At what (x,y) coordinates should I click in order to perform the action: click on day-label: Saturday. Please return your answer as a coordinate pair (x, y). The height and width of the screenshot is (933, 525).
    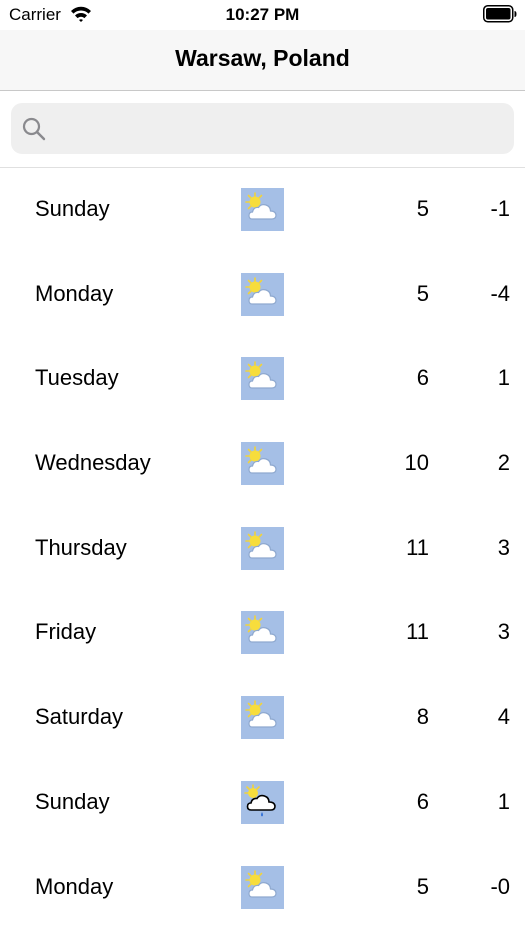
    Looking at the image, I should click on (79, 717).